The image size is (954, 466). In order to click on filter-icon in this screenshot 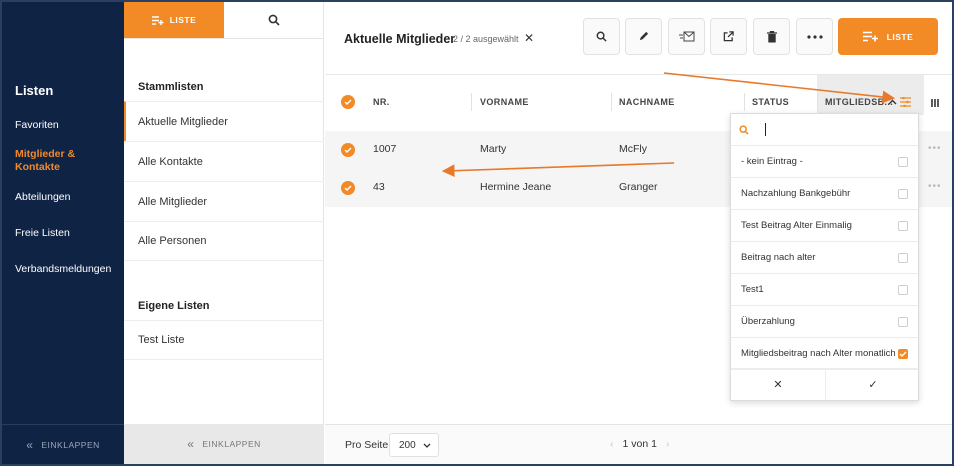, I will do `click(905, 102)`.